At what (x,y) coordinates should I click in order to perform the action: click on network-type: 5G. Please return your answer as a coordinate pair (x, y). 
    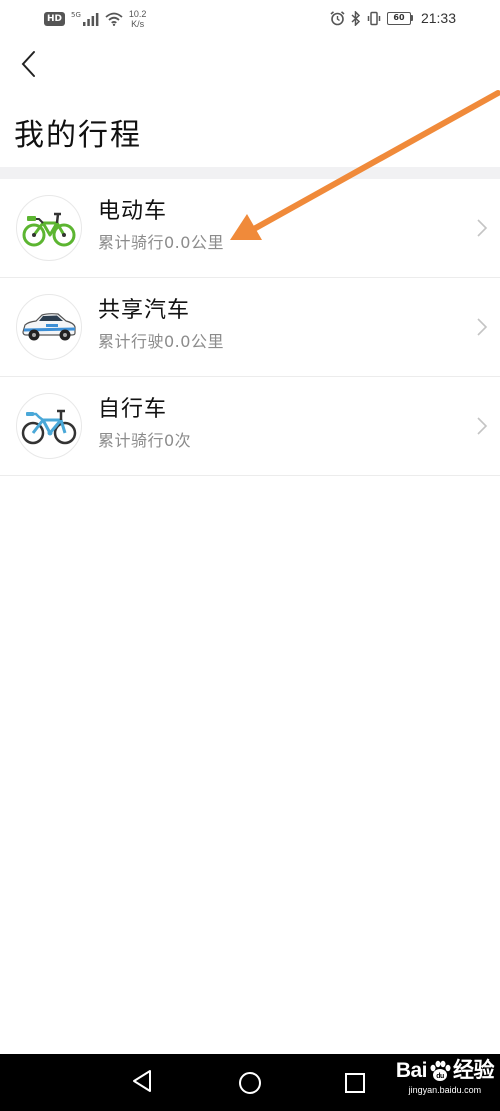
    Looking at the image, I should click on (76, 15).